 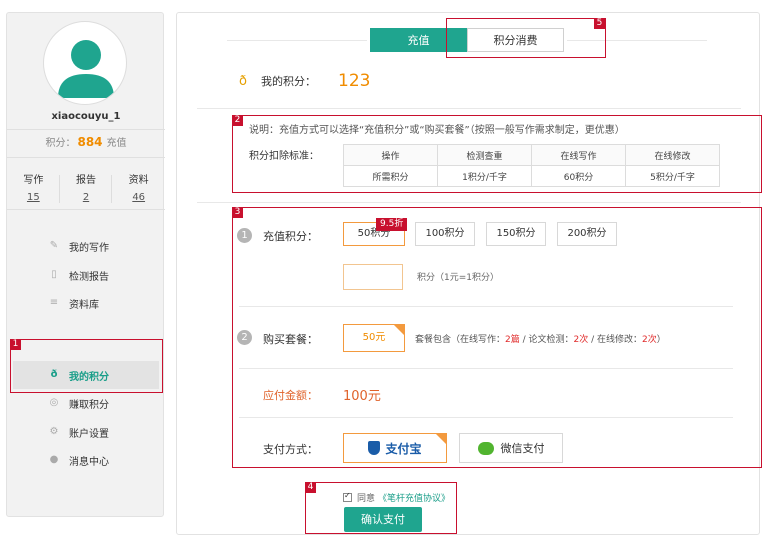 I want to click on package-description: 套餐包含（在线写作：2篇 / 论文检测：2次 / 在线修改：2次）, so click(x=540, y=338).